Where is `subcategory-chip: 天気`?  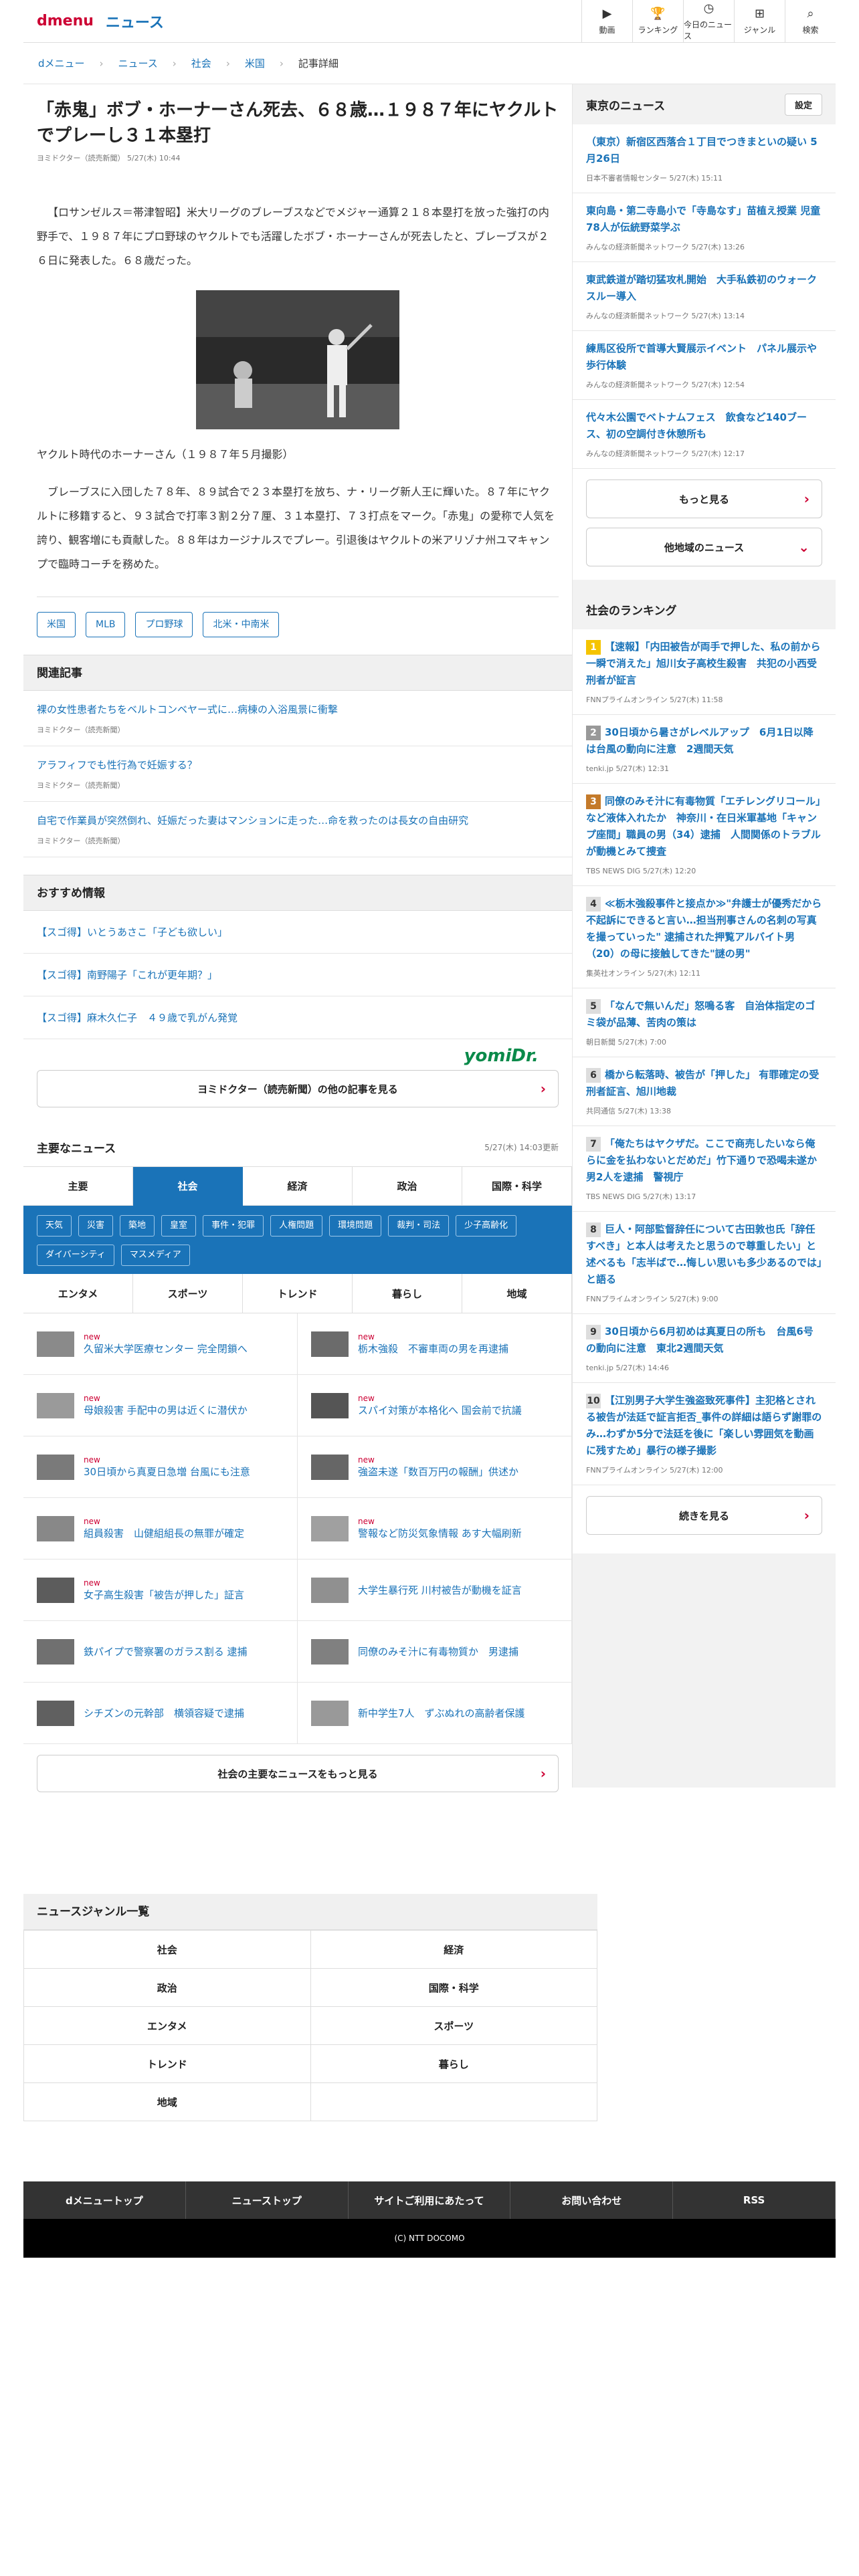
subcategory-chip: 天気 is located at coordinates (54, 1226).